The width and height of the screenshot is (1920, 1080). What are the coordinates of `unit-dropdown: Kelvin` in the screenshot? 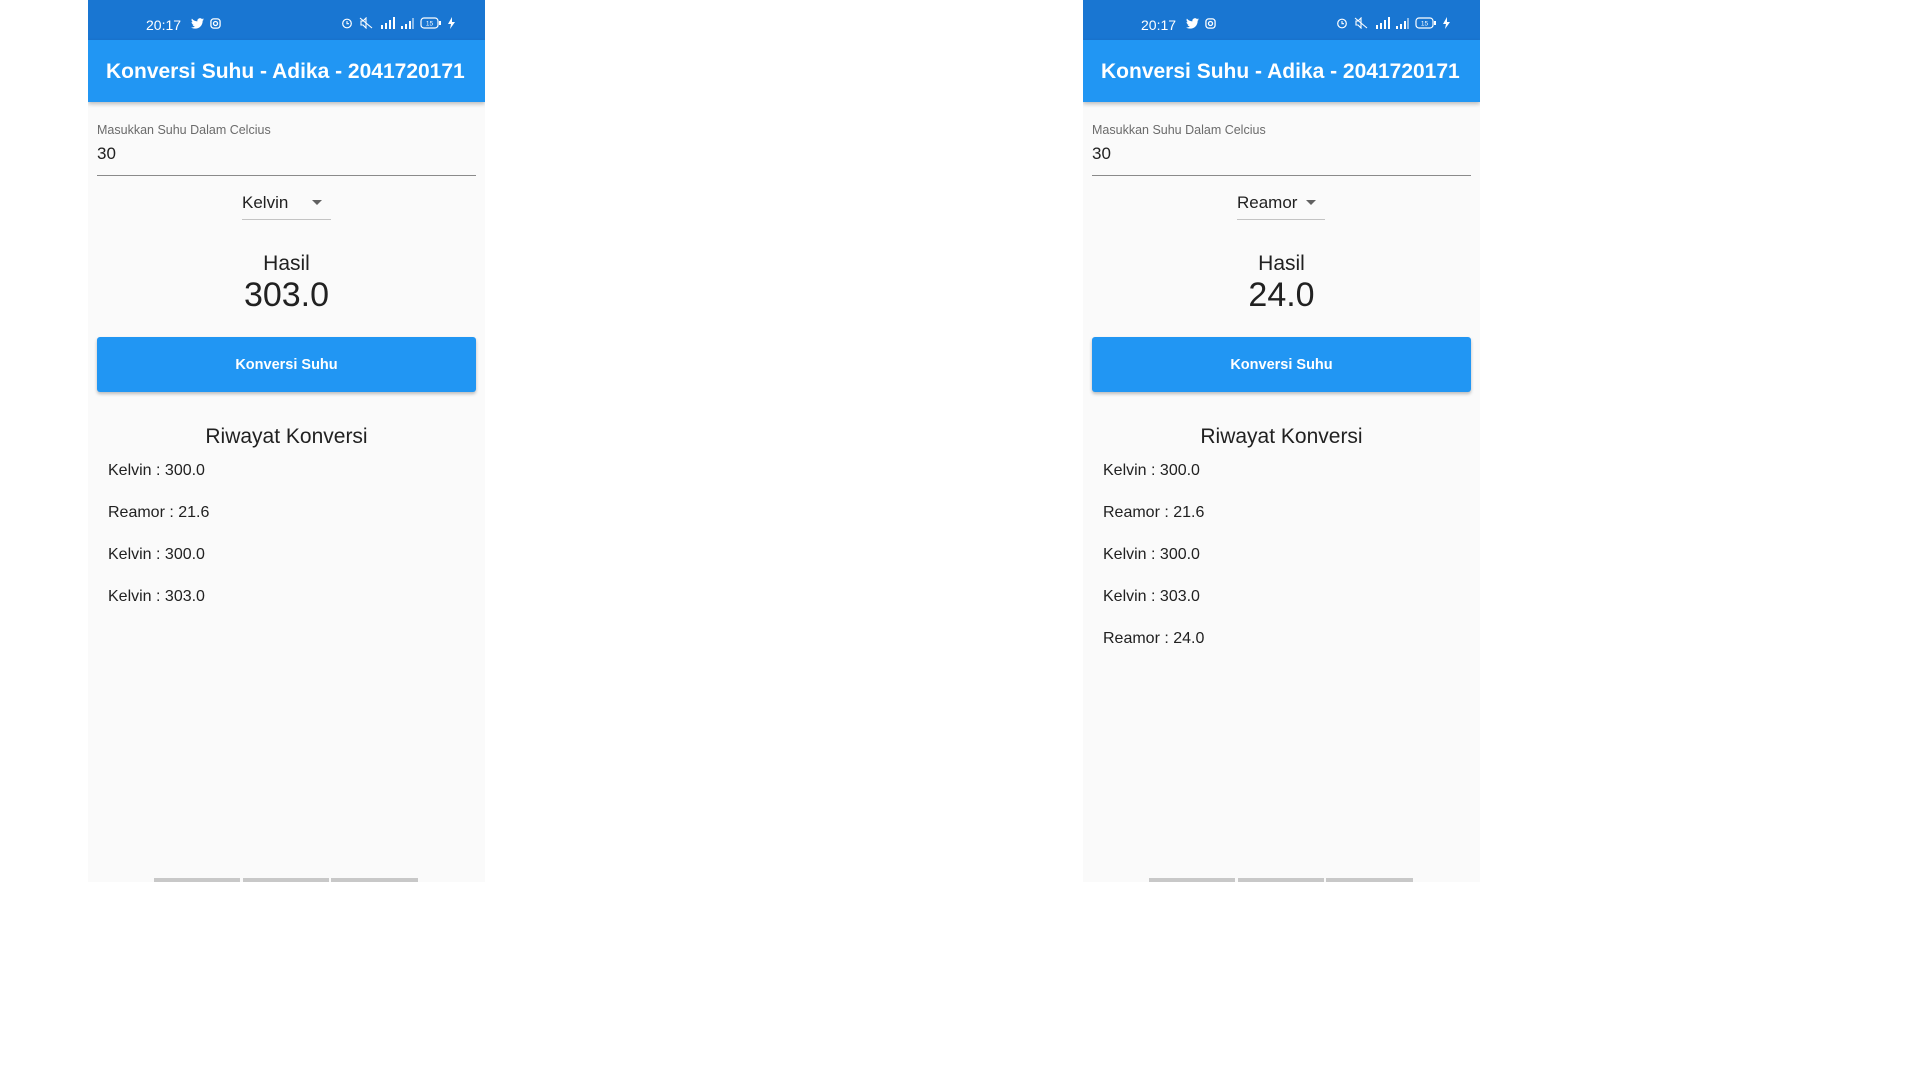 It's located at (286, 205).